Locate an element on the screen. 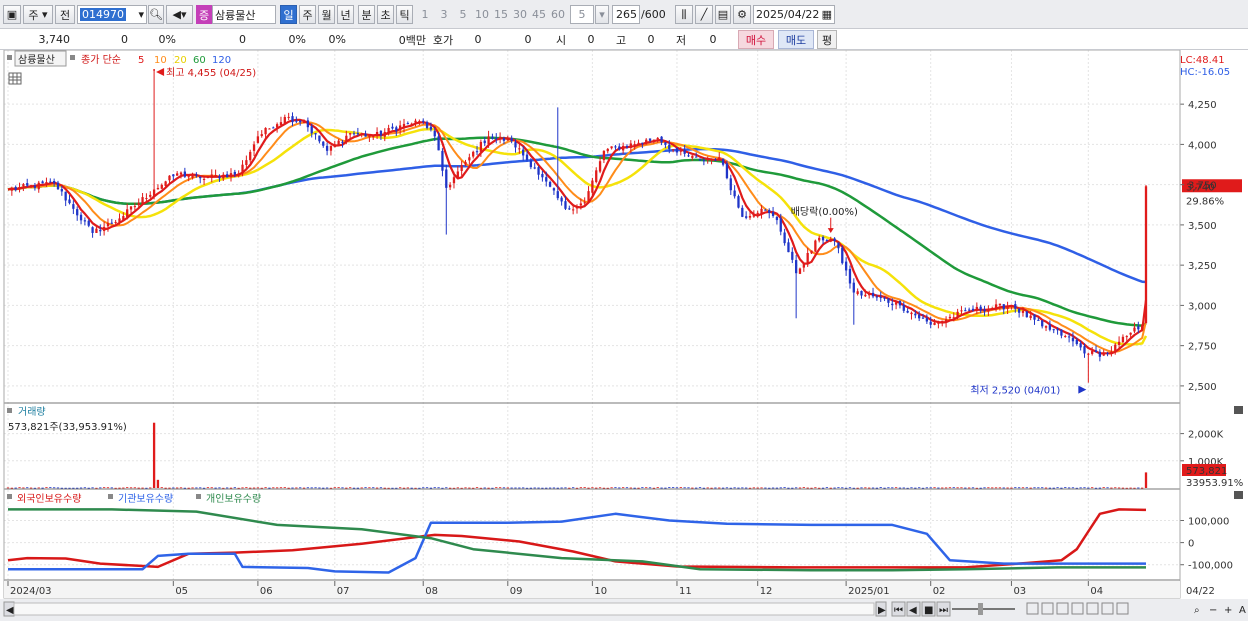  search-icon: 🔍︎ is located at coordinates (156, 14).